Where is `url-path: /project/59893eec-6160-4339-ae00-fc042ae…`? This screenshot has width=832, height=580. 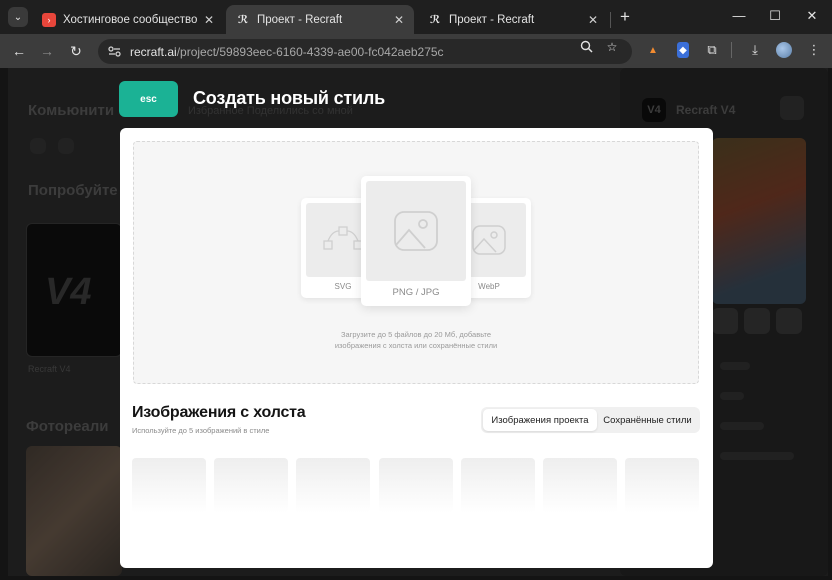
url-path: /project/59893eec-6160-4339-ae00-fc042ae… is located at coordinates (310, 51).